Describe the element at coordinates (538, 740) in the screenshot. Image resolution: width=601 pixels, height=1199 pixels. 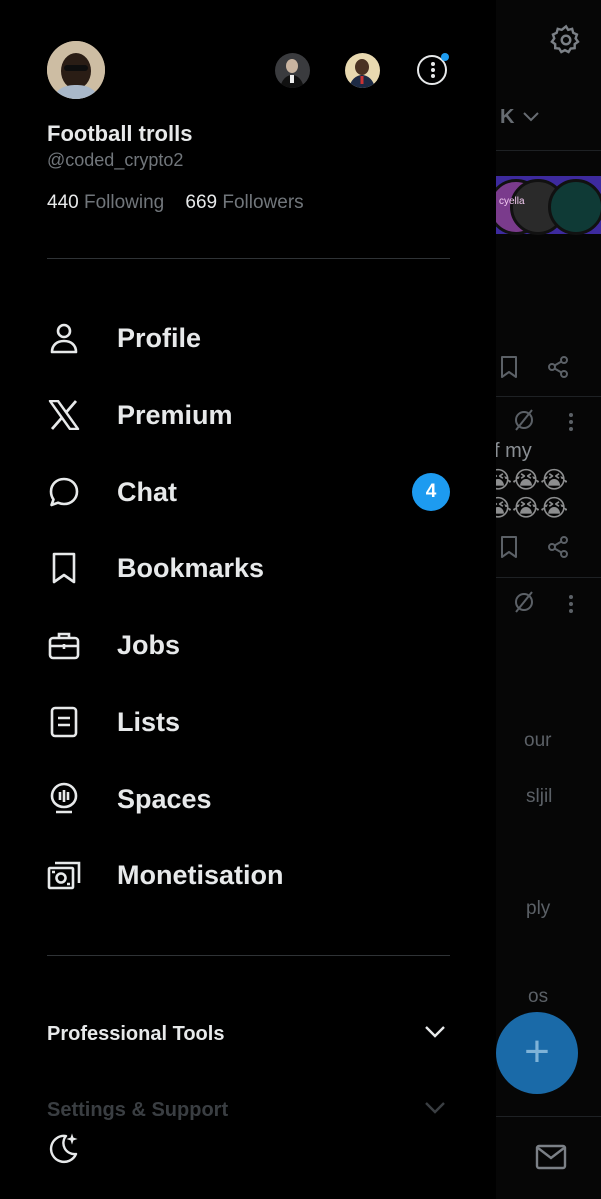
I see `tweet-text-fragment: our` at that location.